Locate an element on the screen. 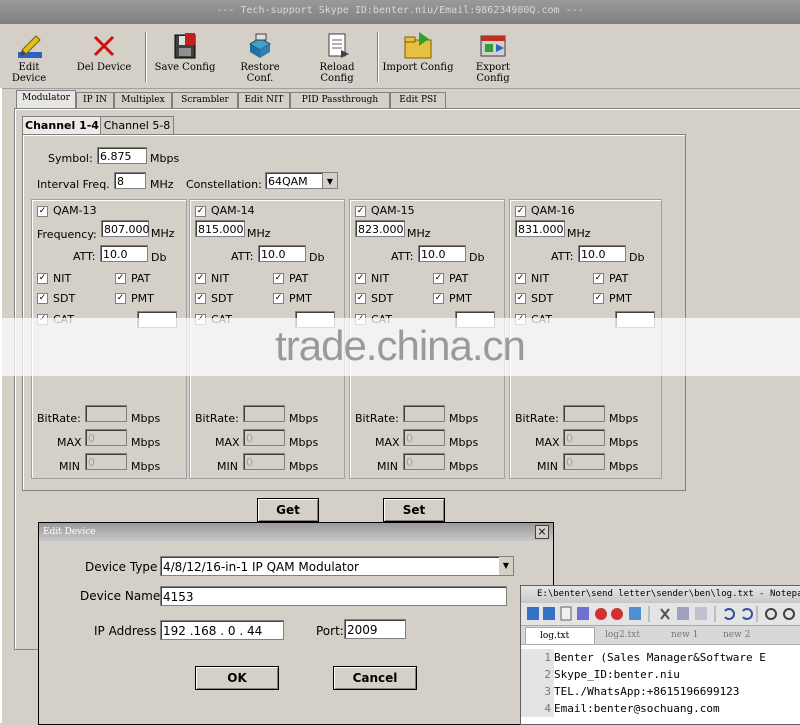  tab-modulator: Modulator is located at coordinates (46, 99).